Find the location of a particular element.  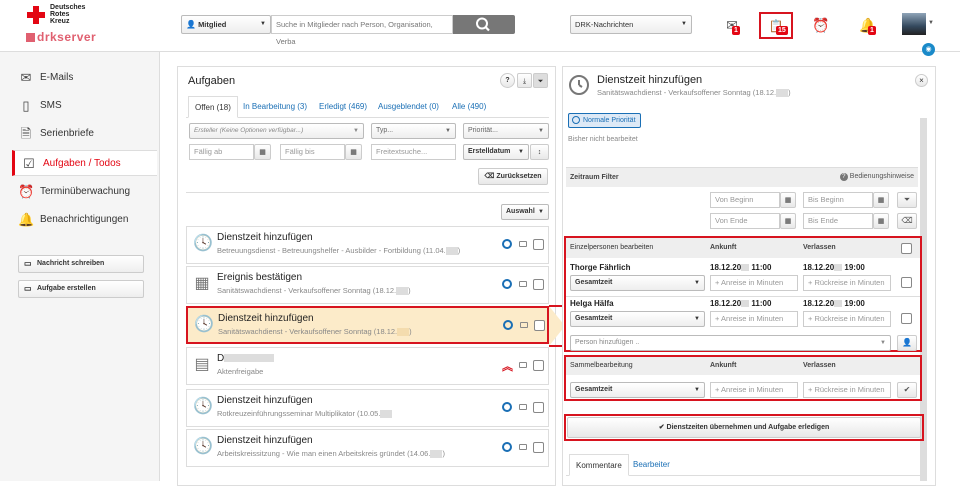

tab-offen: Offen (18) is located at coordinates (213, 107).